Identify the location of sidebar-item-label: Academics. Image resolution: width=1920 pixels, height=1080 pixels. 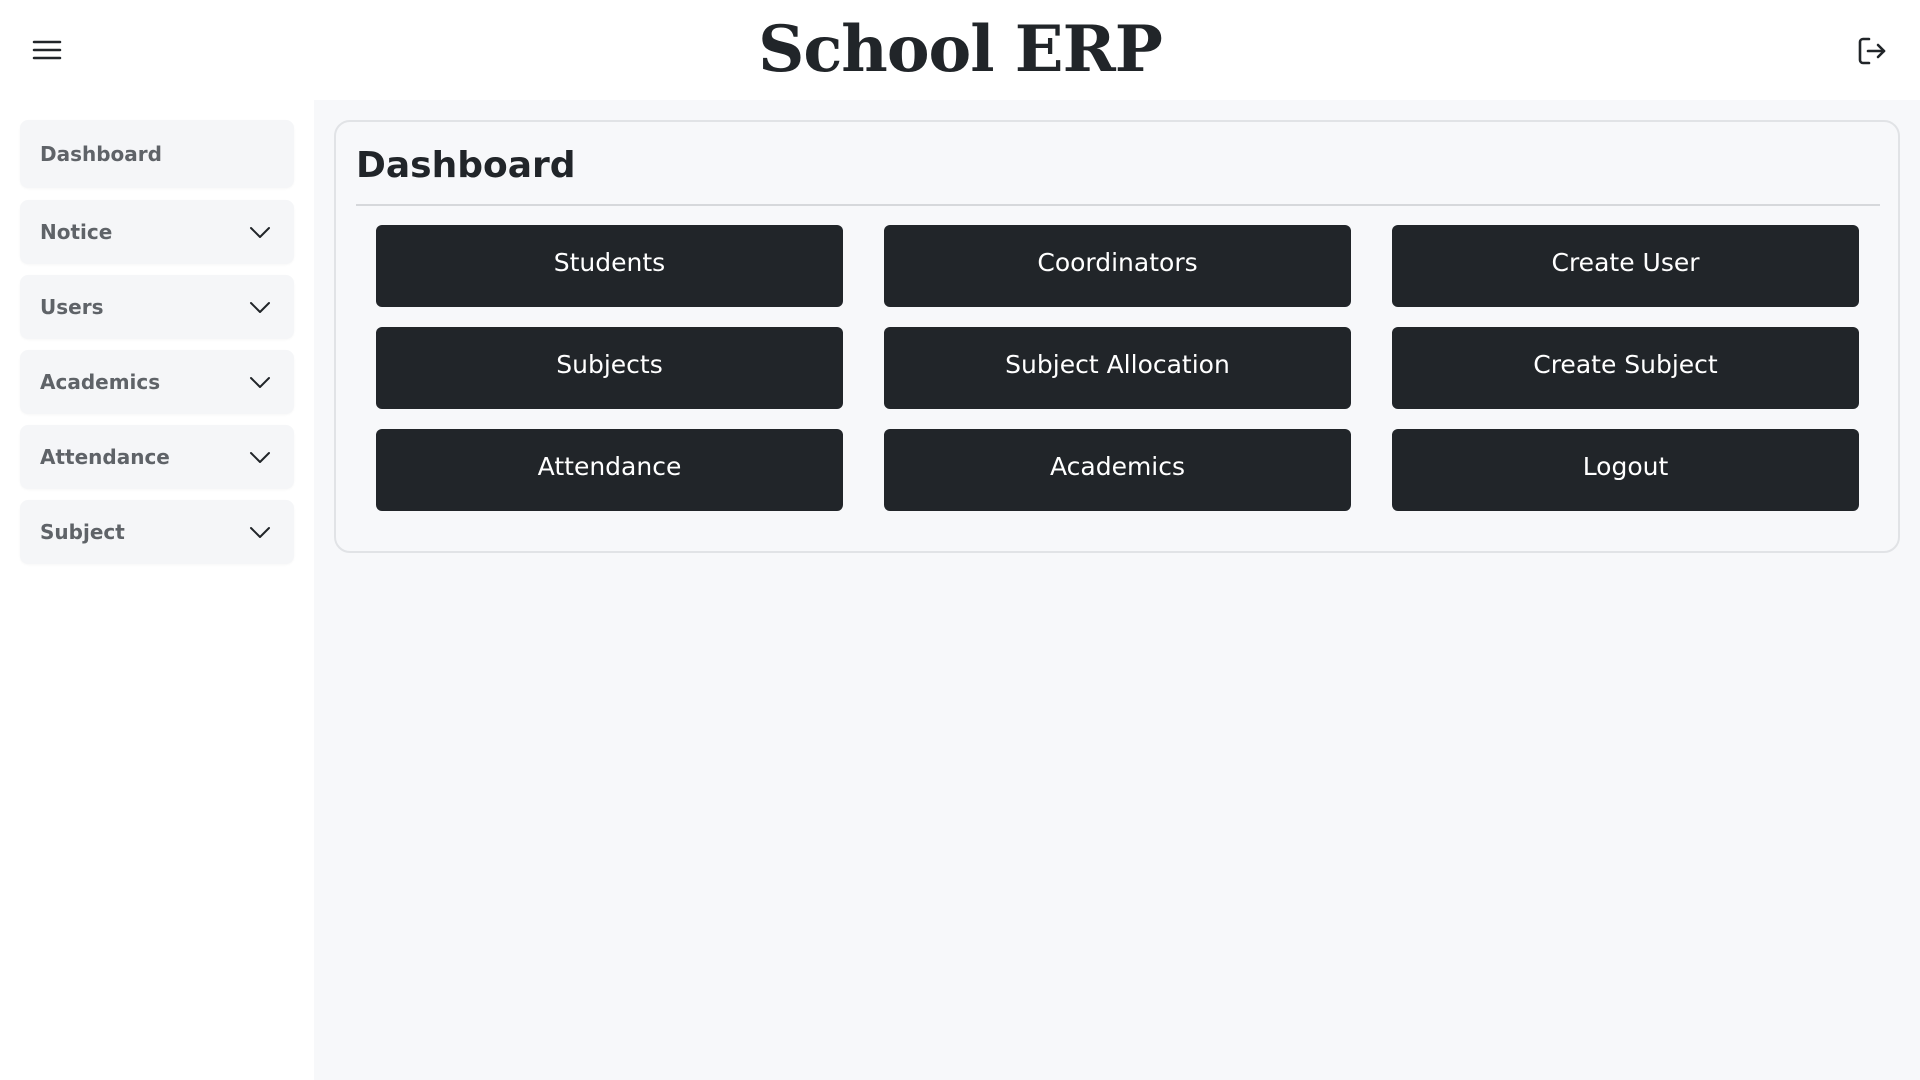
(100, 382).